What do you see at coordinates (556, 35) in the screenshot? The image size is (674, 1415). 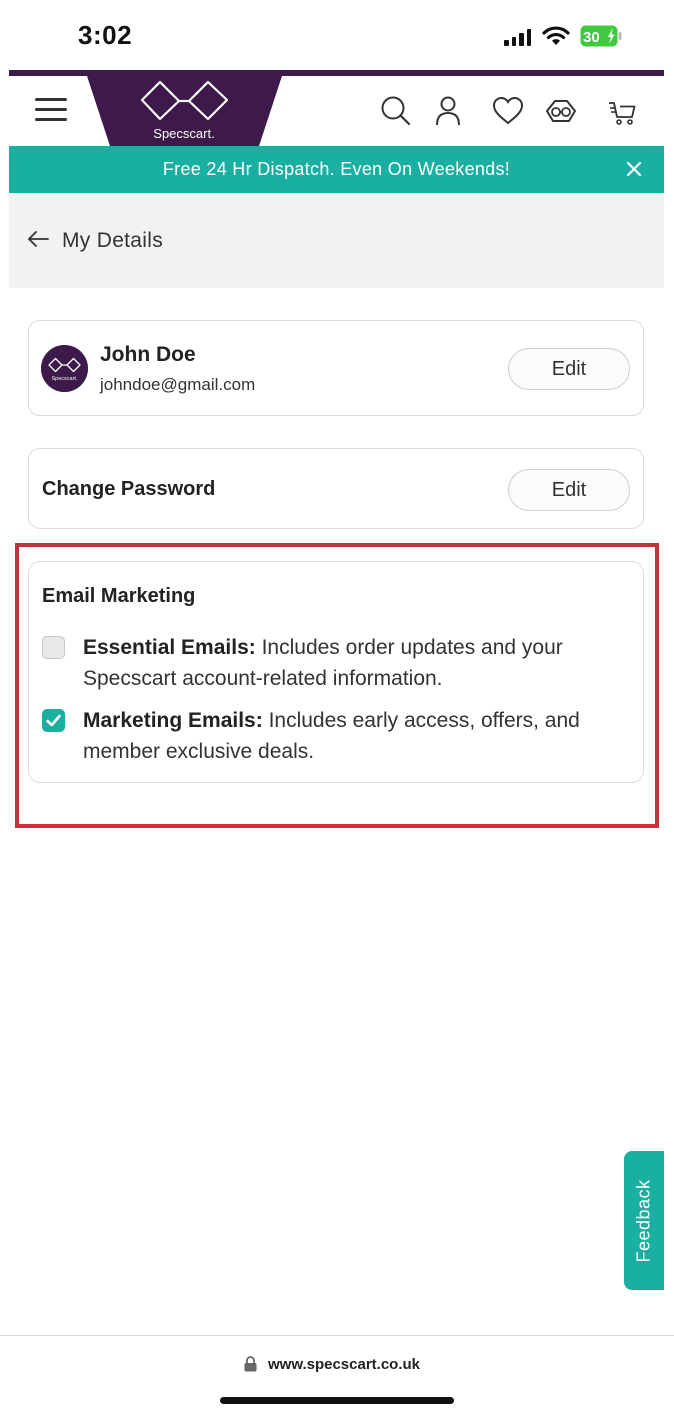 I see `wifi-icon` at bounding box center [556, 35].